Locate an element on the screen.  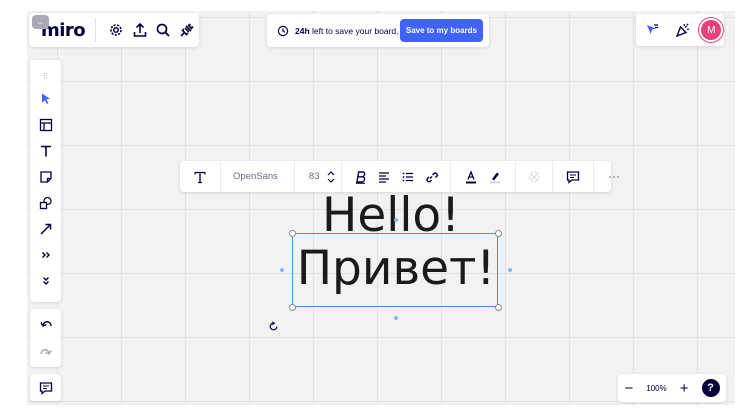
tools-panel: ⠿ is located at coordinates (45, 181).